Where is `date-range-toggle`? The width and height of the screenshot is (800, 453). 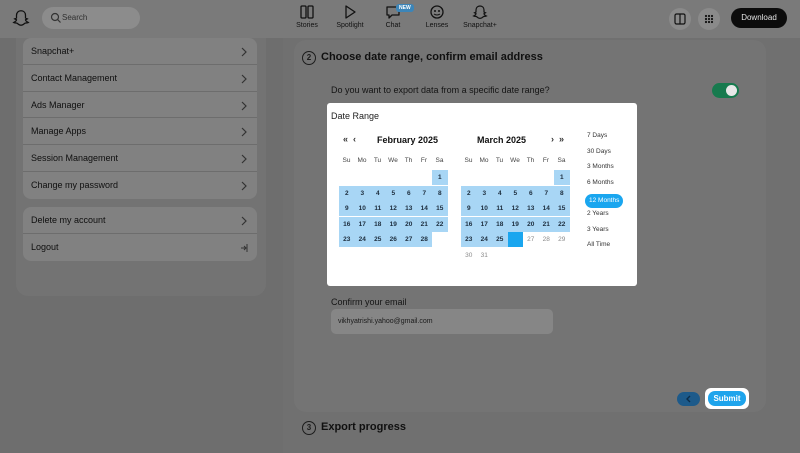
date-range-toggle is located at coordinates (725, 90).